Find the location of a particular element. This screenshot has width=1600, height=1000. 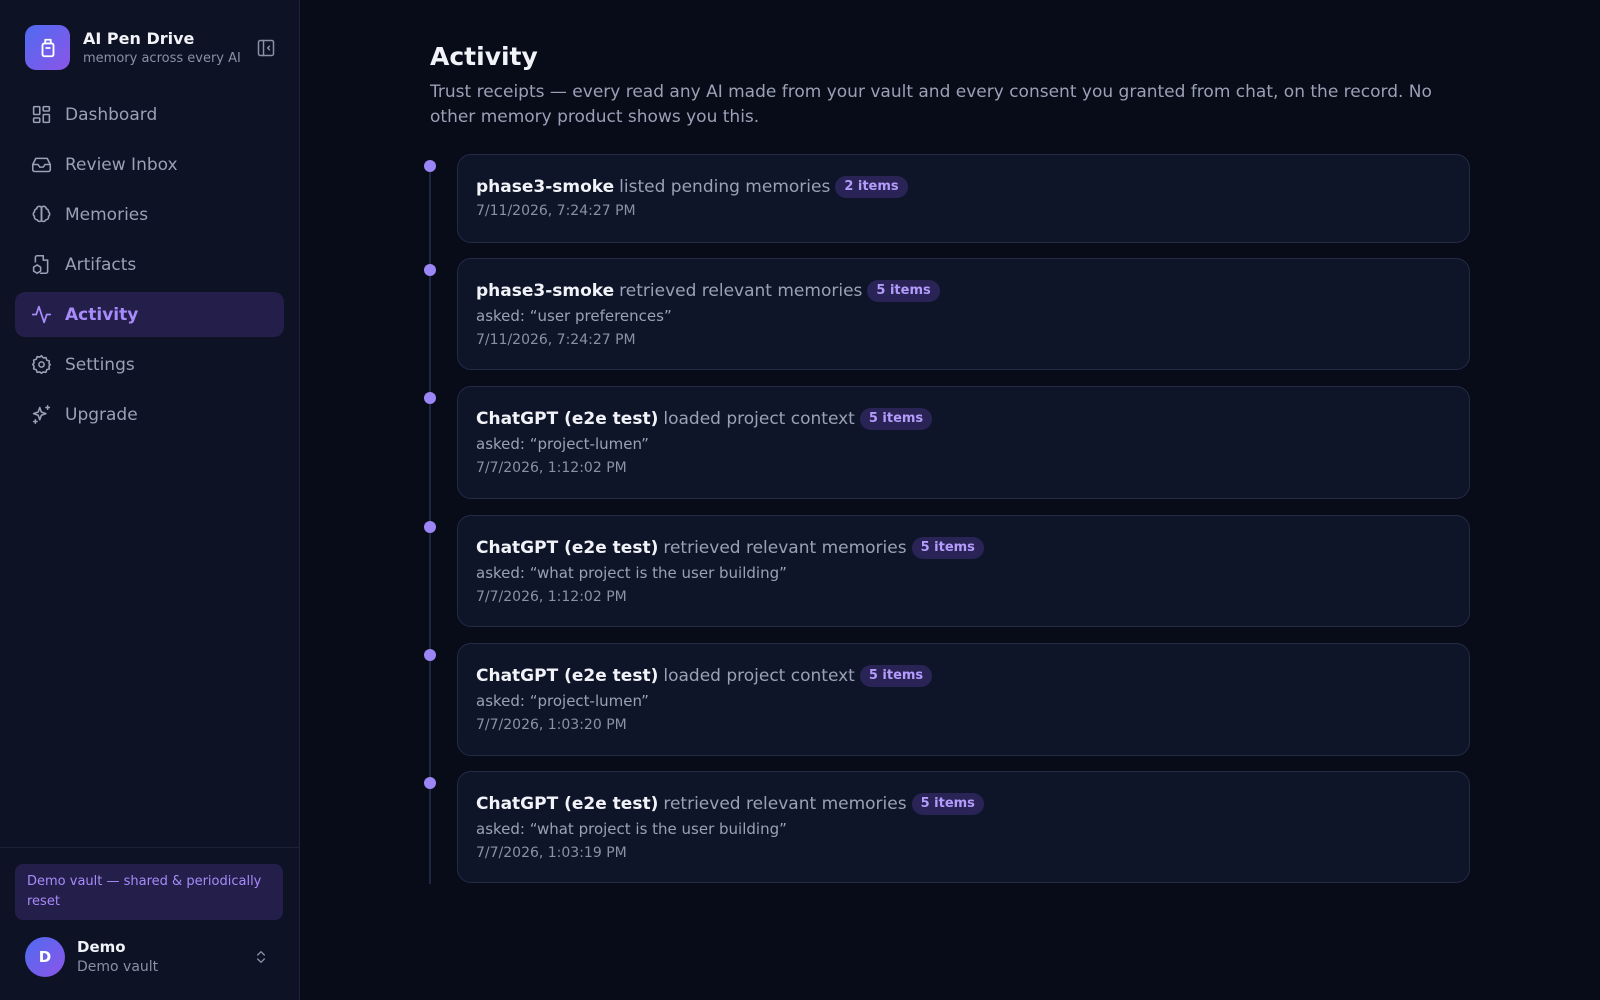

sidebar-item-review-inbox: Review Inbox is located at coordinates (149, 164).